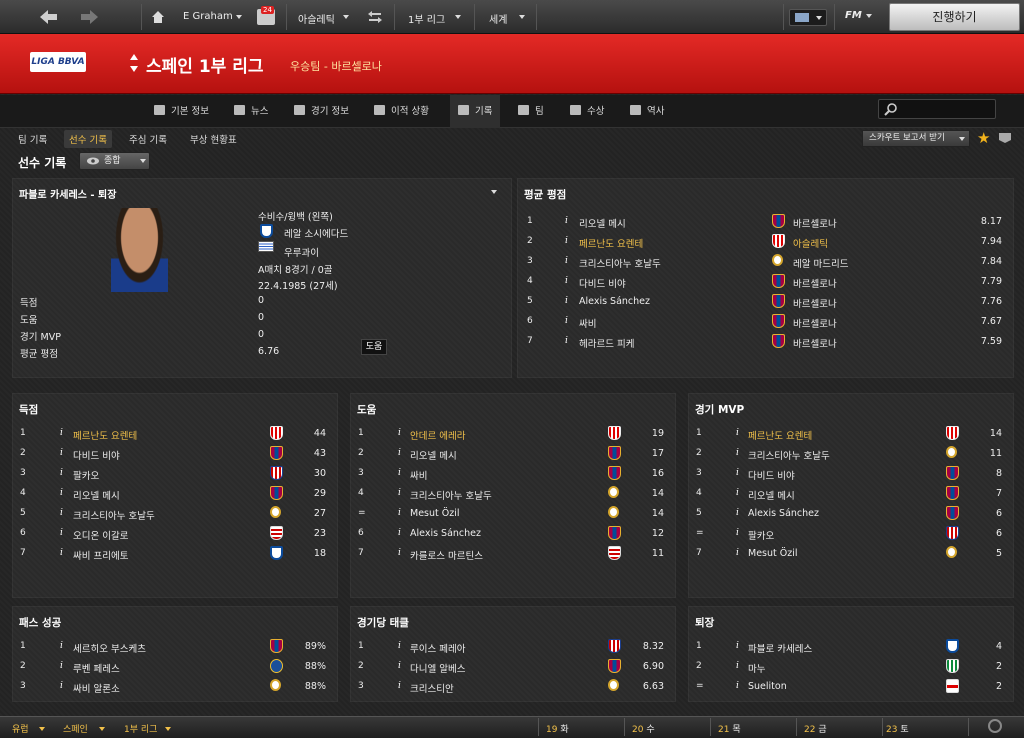 This screenshot has width=1024, height=738. I want to click on player-name-link: 파블로 카세레스, so click(780, 648).